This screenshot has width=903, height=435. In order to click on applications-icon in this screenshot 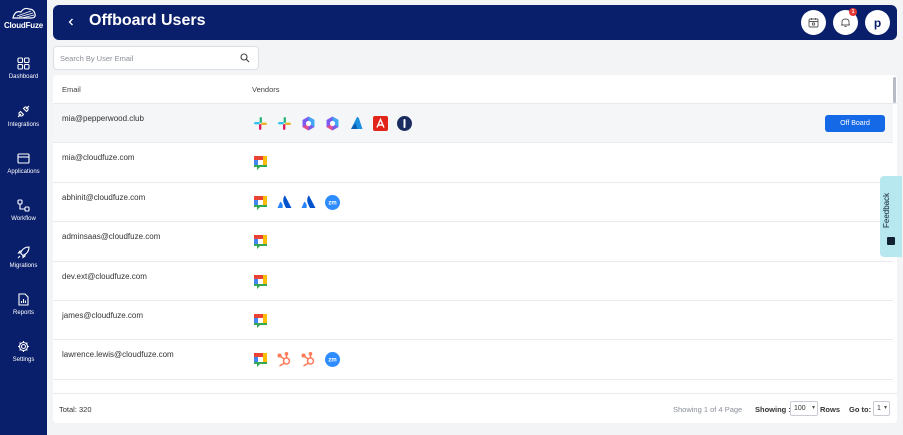, I will do `click(23, 158)`.